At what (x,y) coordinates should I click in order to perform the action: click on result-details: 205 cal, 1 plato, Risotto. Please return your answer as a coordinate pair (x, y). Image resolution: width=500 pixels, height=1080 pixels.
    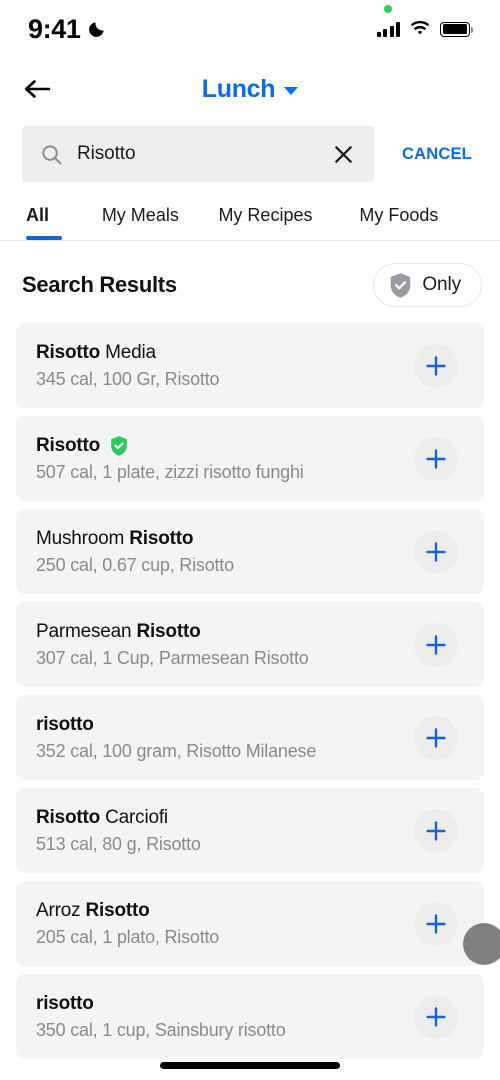
    Looking at the image, I should click on (128, 936).